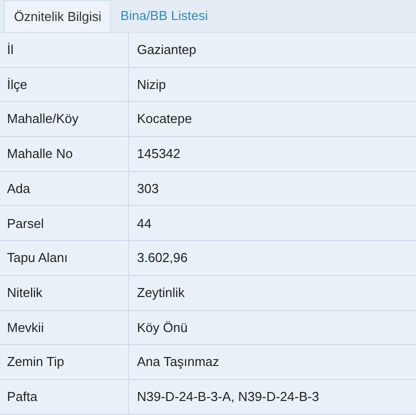  Describe the element at coordinates (35, 362) in the screenshot. I see `row-label: Zemin Tip` at that location.